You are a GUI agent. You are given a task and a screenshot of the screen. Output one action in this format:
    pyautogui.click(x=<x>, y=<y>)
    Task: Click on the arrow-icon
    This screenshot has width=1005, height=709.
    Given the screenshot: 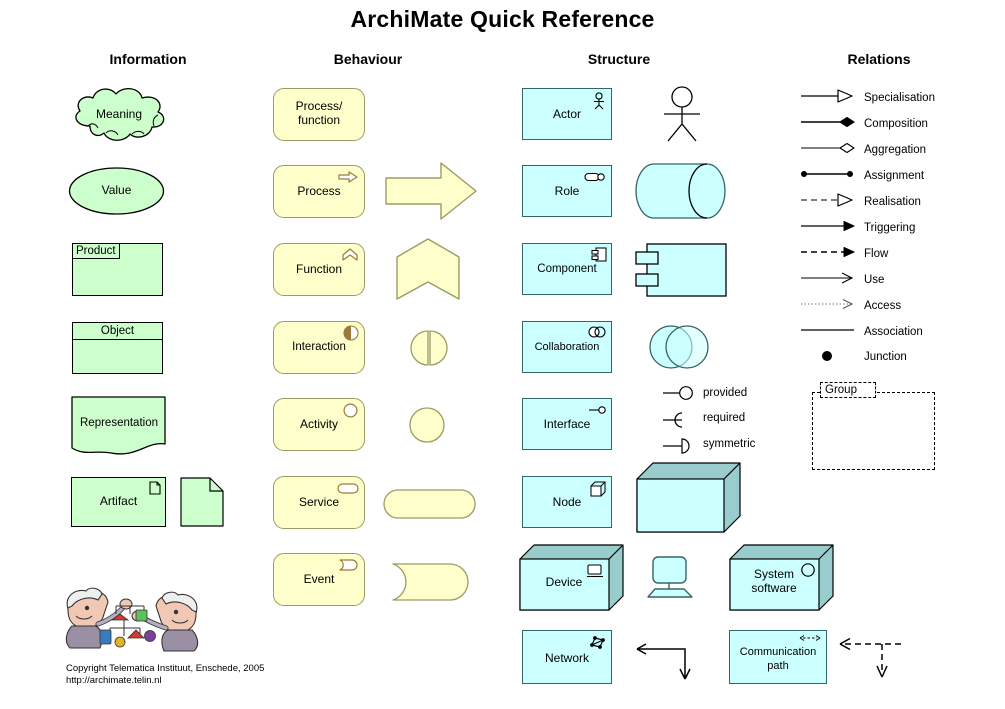 What is the action you would take?
    pyautogui.click(x=348, y=177)
    